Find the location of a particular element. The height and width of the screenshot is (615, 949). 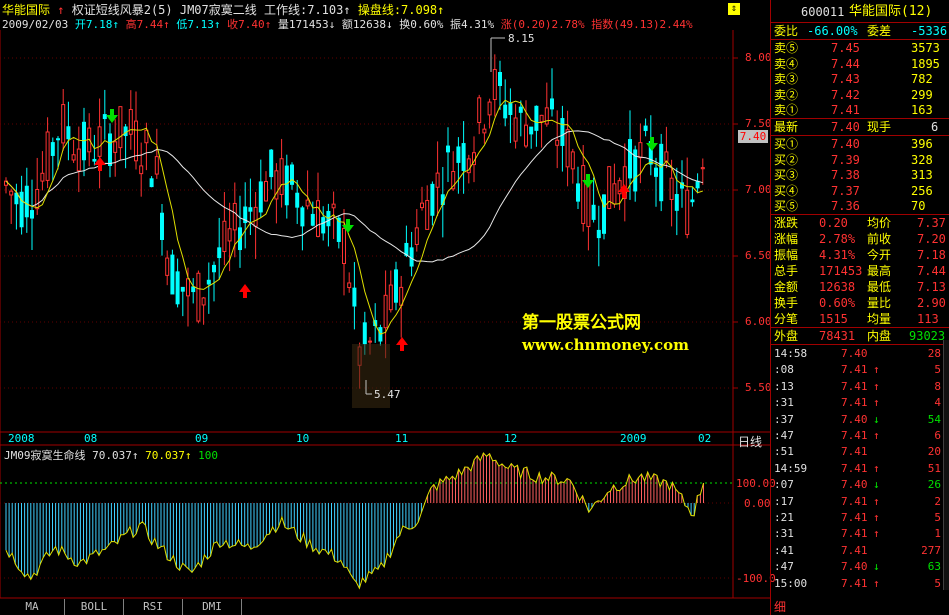

price-tick-600: 6.00 is located at coordinates (758, 321).